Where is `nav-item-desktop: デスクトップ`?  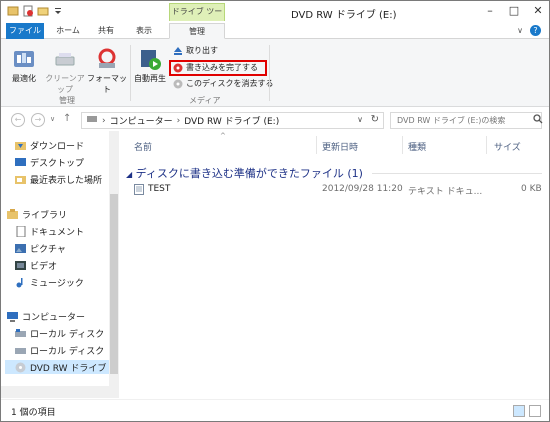
nav-item-desktop: デスクトップ is located at coordinates (49, 162).